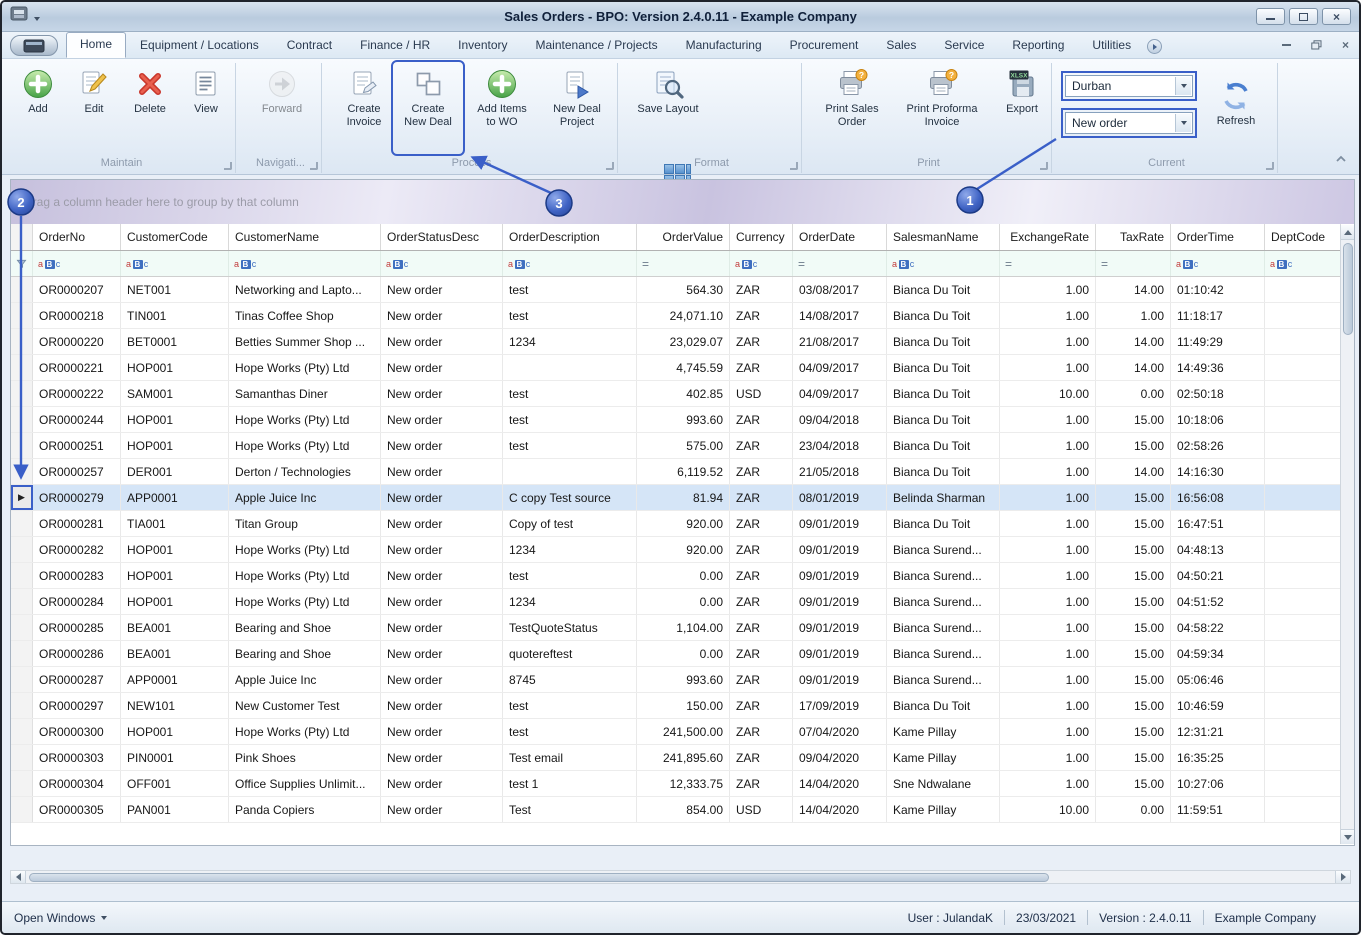 The image size is (1361, 935). I want to click on filter-row-indicator, so click(22, 263).